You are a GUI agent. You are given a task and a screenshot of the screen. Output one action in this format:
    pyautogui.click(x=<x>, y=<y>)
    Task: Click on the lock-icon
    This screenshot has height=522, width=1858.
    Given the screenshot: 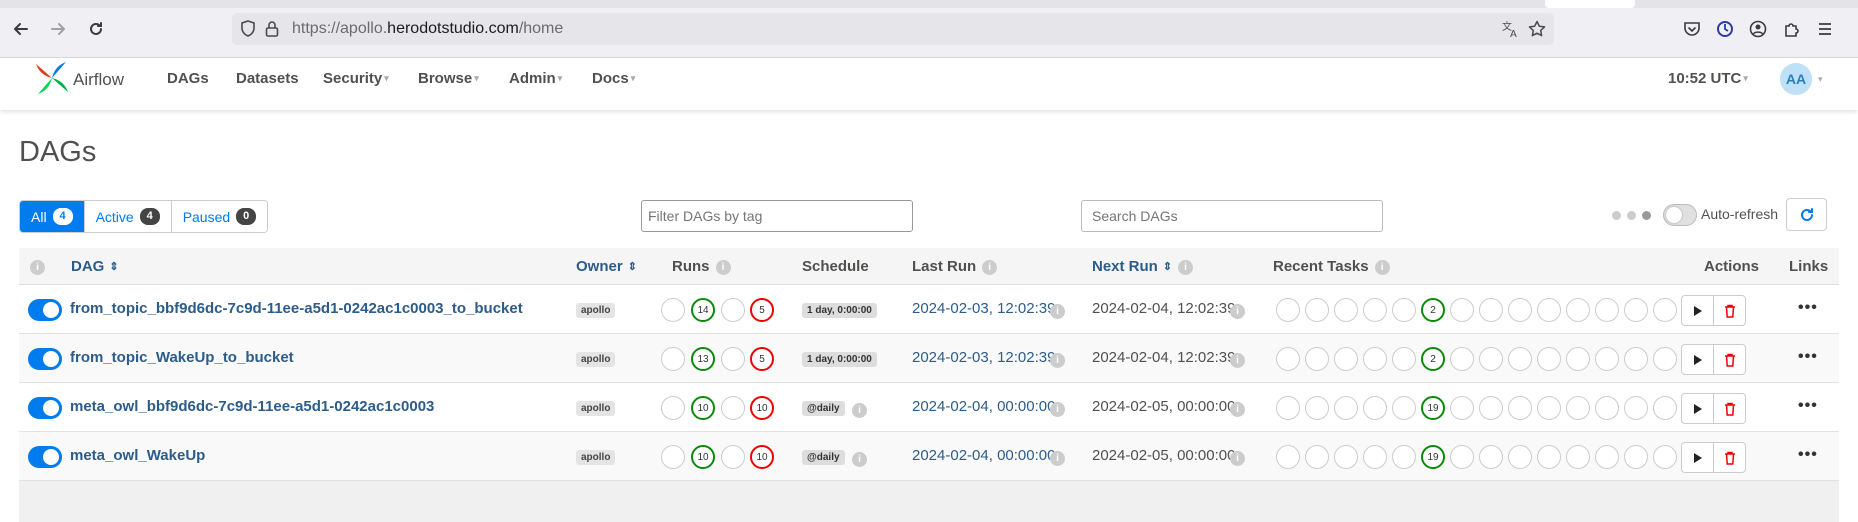 What is the action you would take?
    pyautogui.click(x=272, y=31)
    